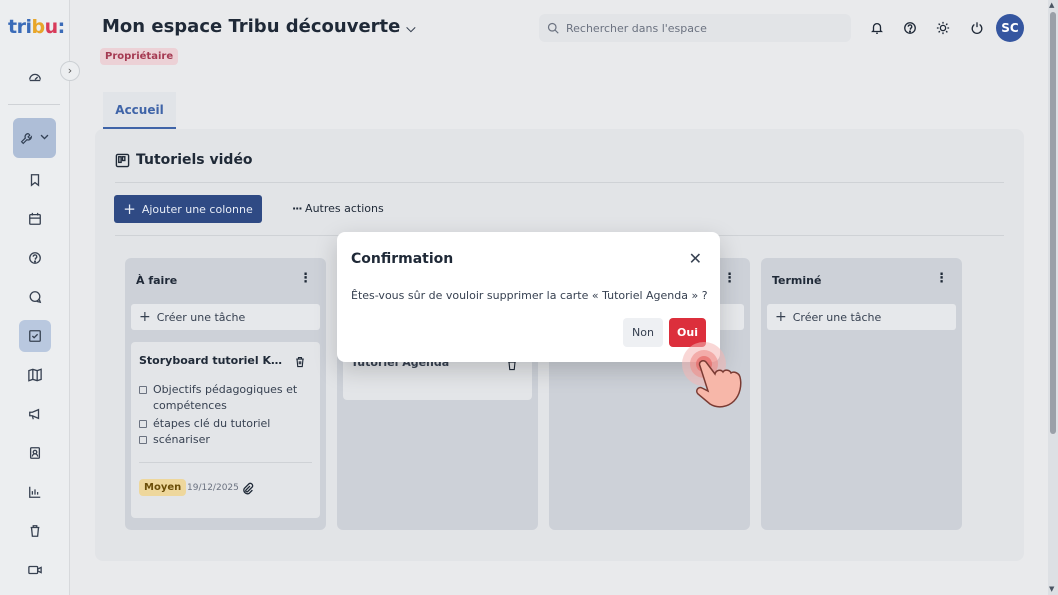 The height and width of the screenshot is (595, 1058). What do you see at coordinates (35, 258) in the screenshot?
I see `help-circle-icon` at bounding box center [35, 258].